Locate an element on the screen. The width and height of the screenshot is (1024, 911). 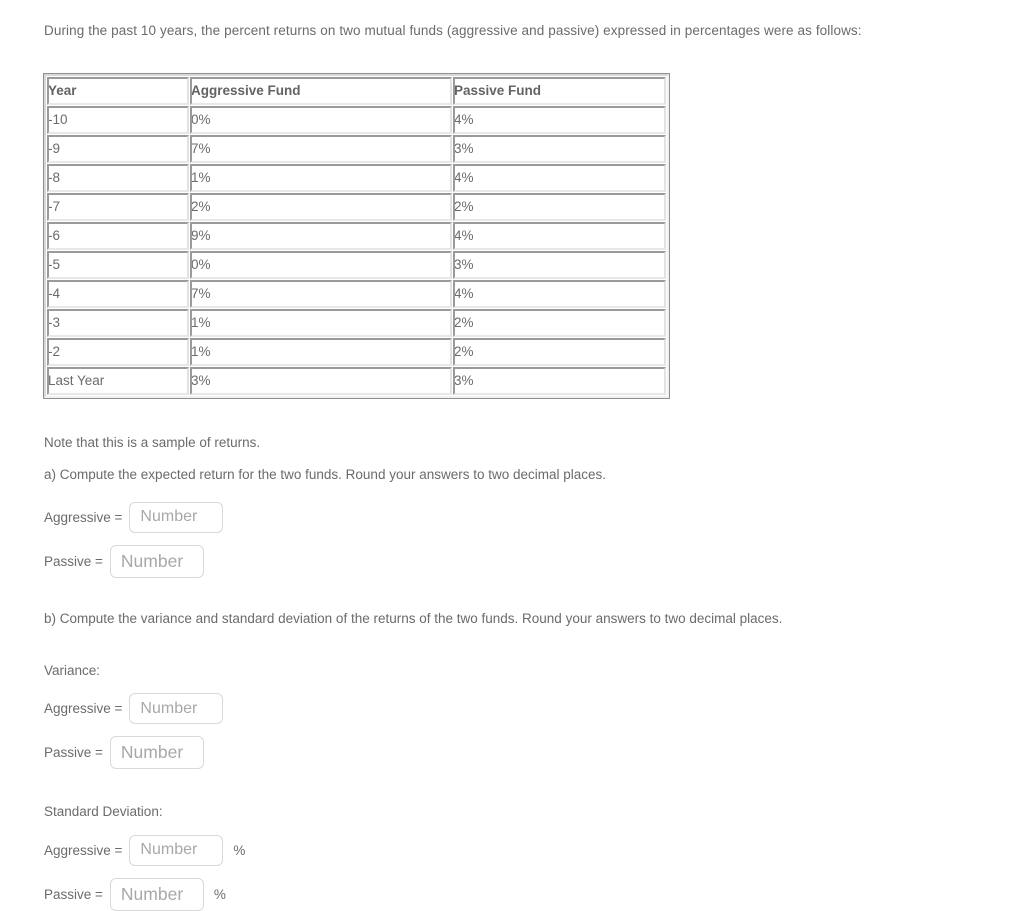
column-header-year-label: Year is located at coordinates (62, 90).